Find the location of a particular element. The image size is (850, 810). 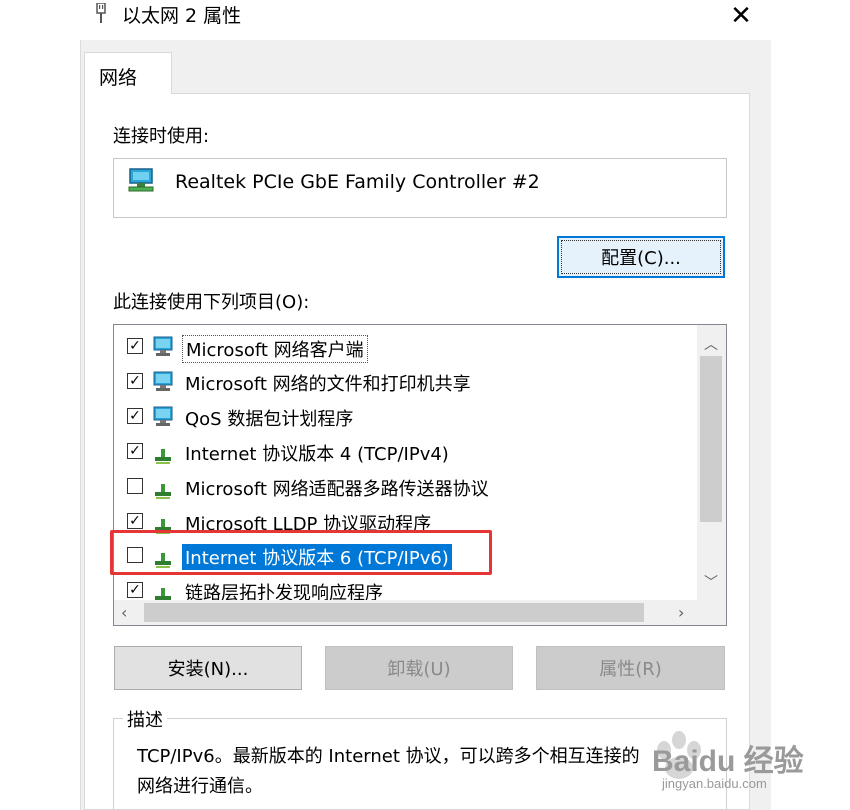

list-item-label: Internet 协议版本 4 (TCP/IPv4) is located at coordinates (317, 454).